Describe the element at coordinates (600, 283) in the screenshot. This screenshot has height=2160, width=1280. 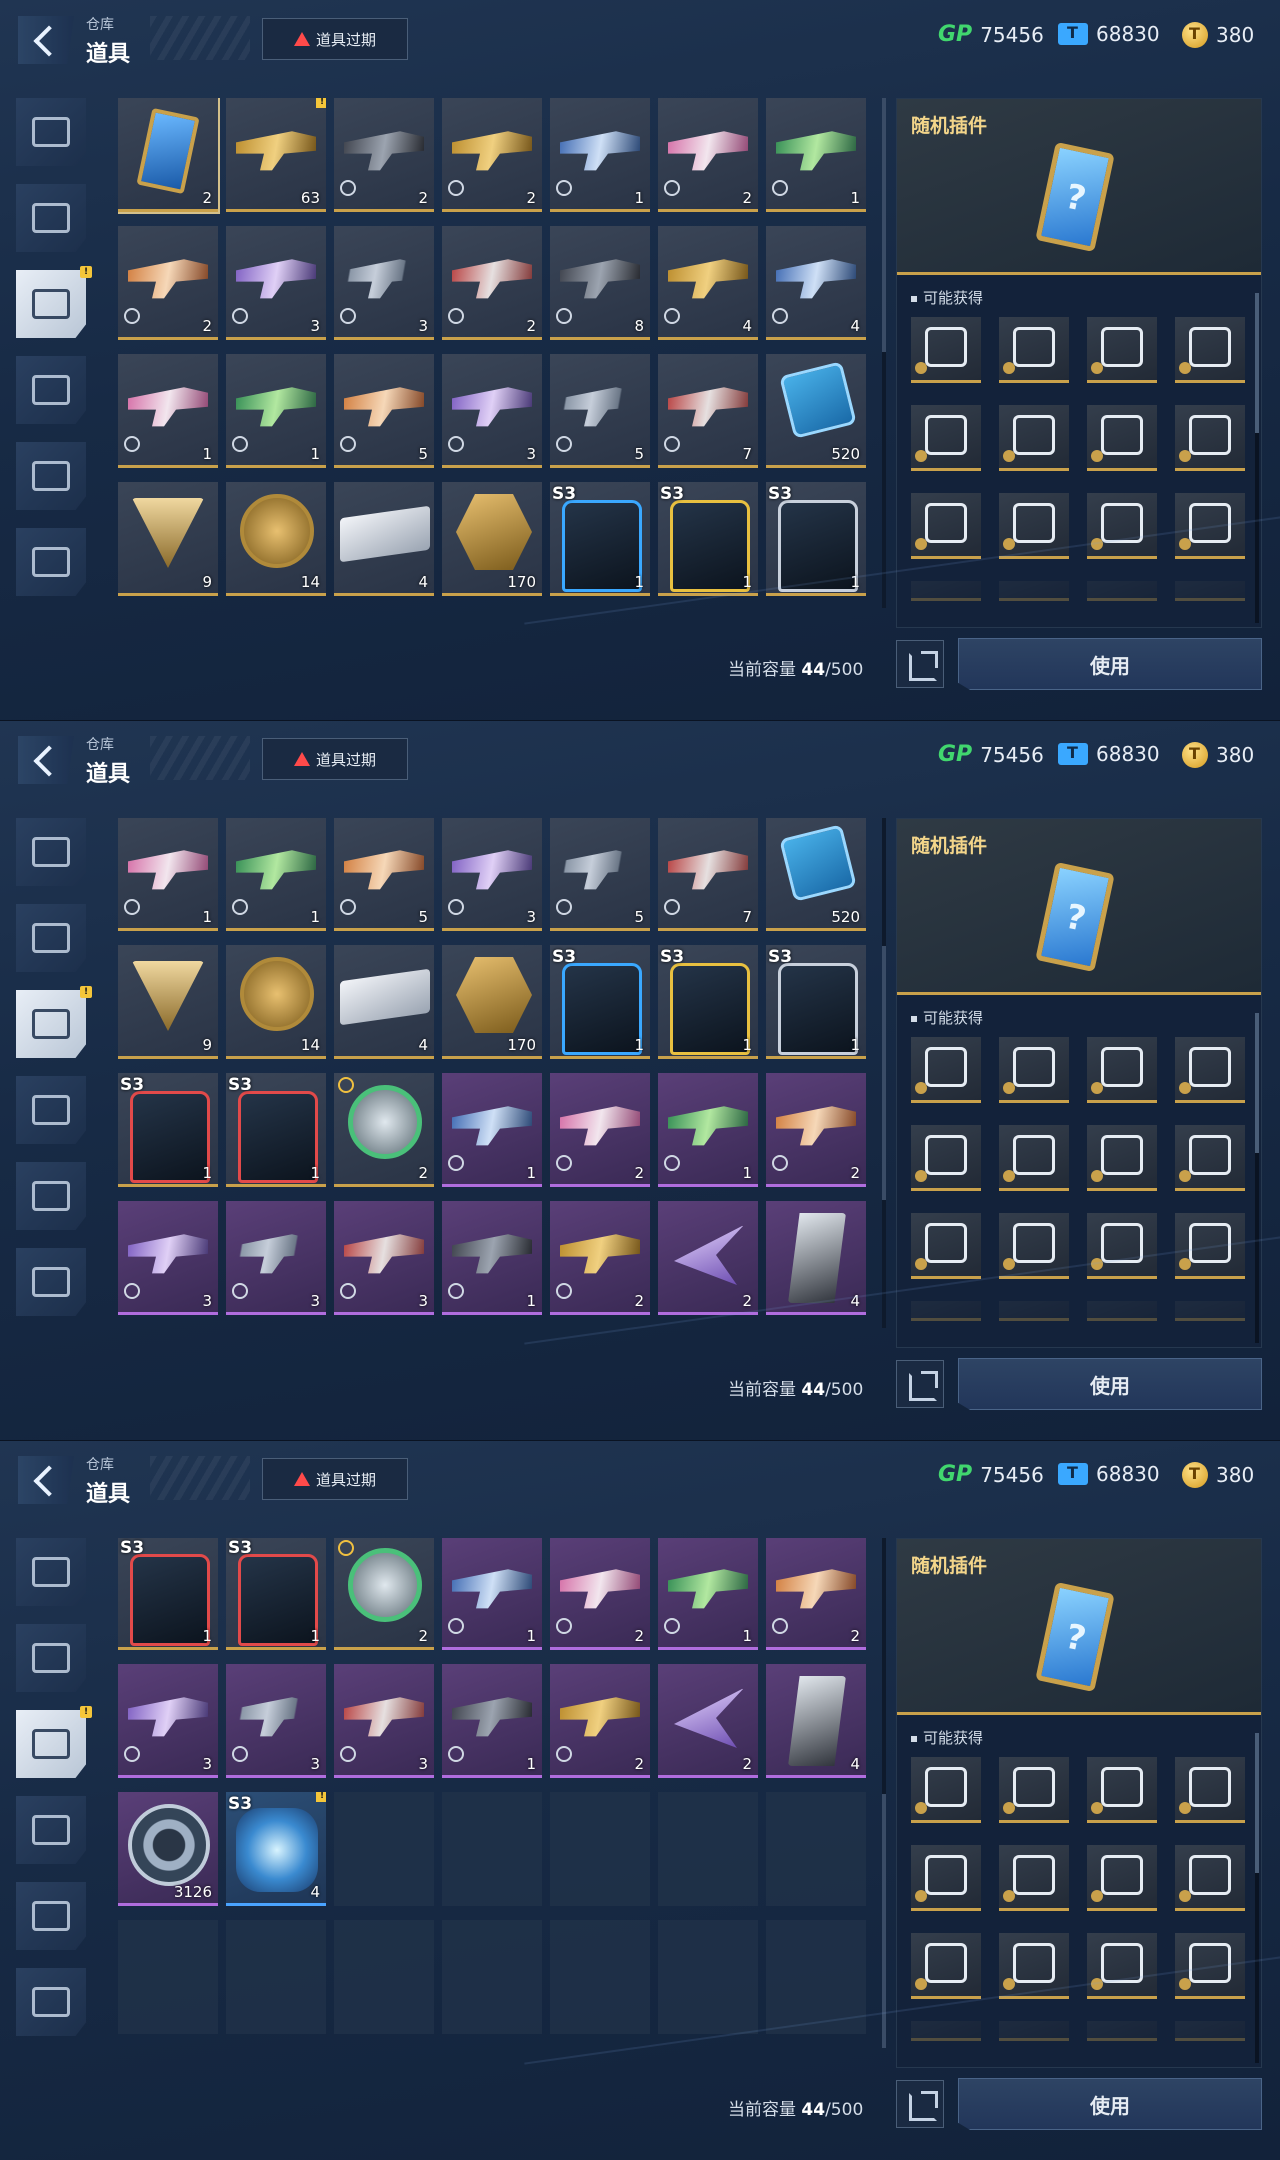
I see `item-slot: 8` at that location.